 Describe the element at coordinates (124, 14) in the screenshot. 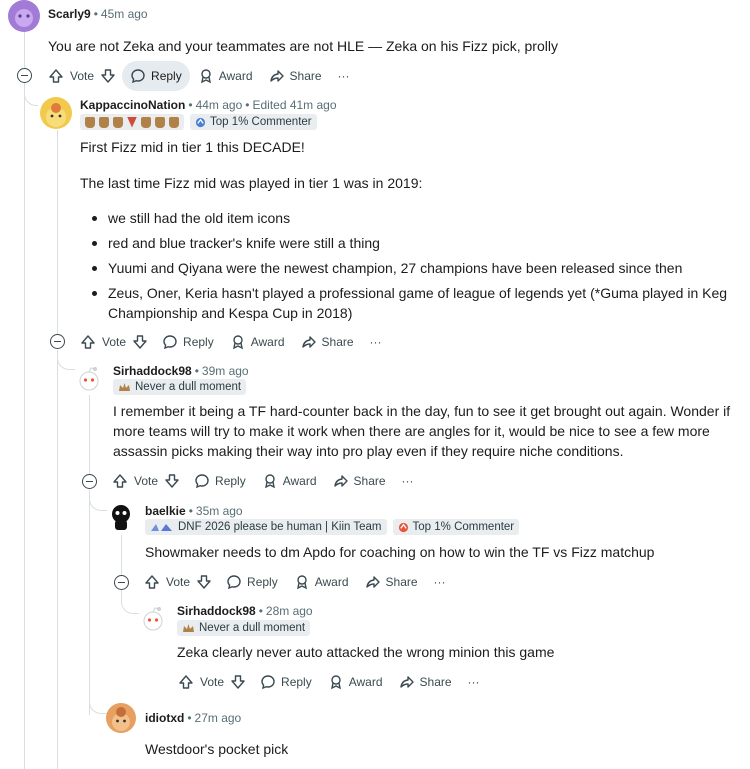

I see `timestamp: 45m ago` at that location.